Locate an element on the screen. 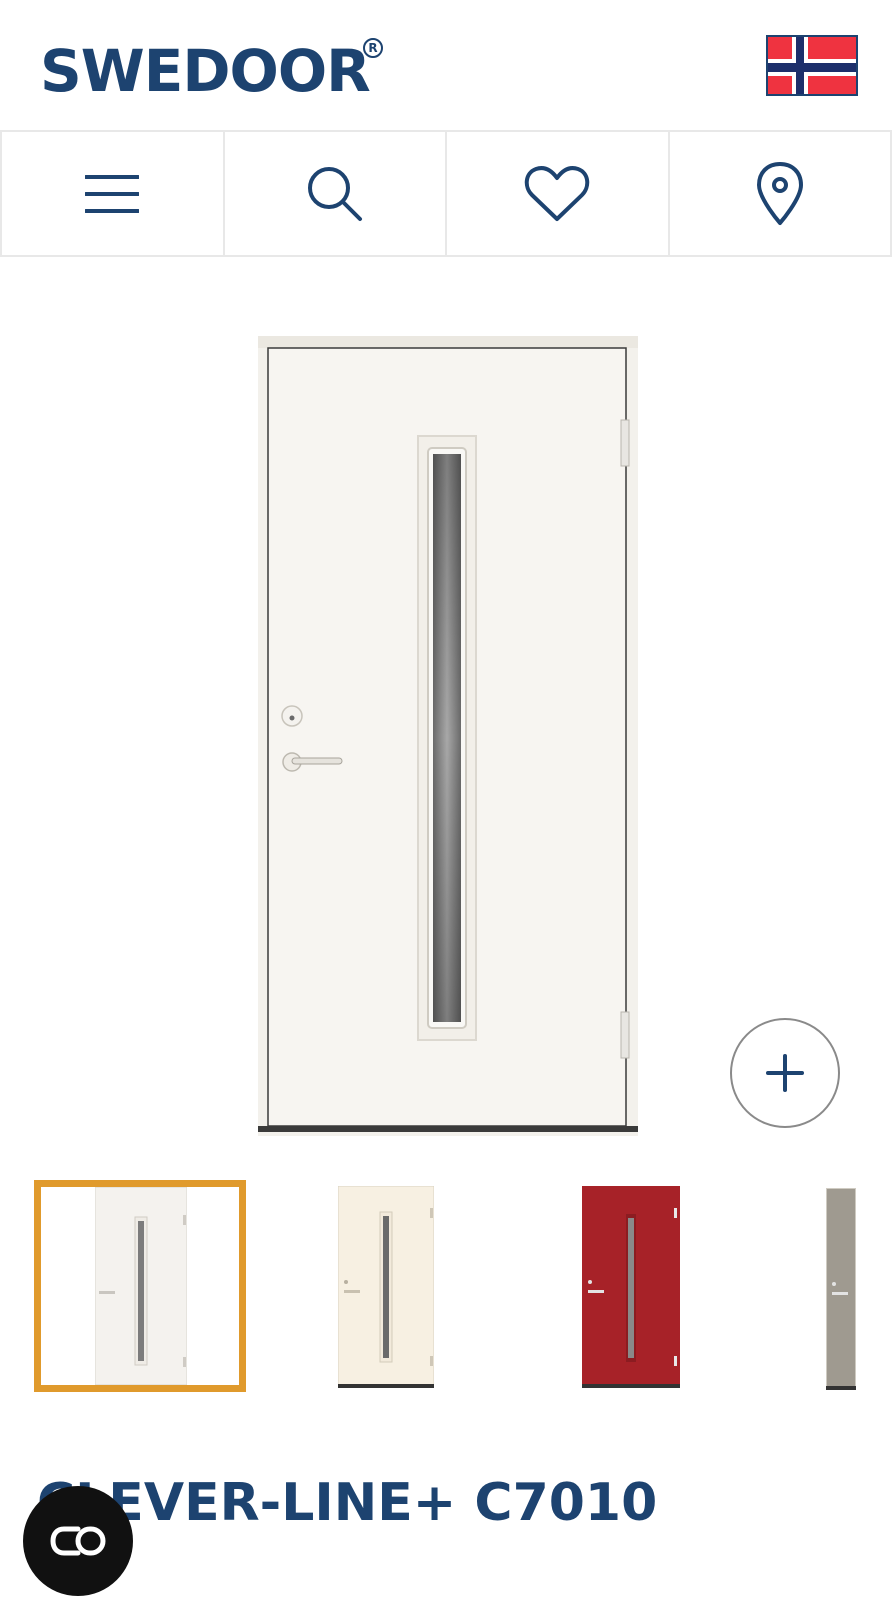  thumbnail-cream is located at coordinates (392, 1286).